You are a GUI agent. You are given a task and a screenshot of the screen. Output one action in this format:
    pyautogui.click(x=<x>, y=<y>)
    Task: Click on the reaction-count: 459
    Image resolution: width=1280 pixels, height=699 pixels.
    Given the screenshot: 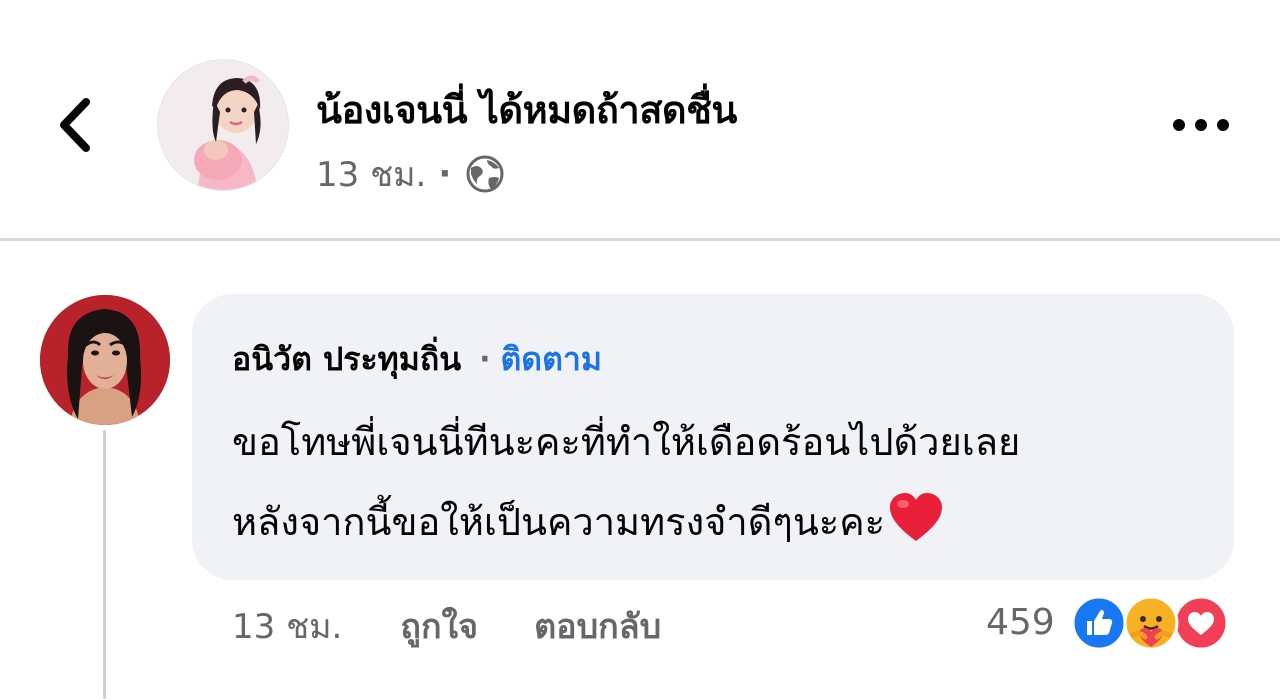 What is the action you would take?
    pyautogui.click(x=1020, y=622)
    